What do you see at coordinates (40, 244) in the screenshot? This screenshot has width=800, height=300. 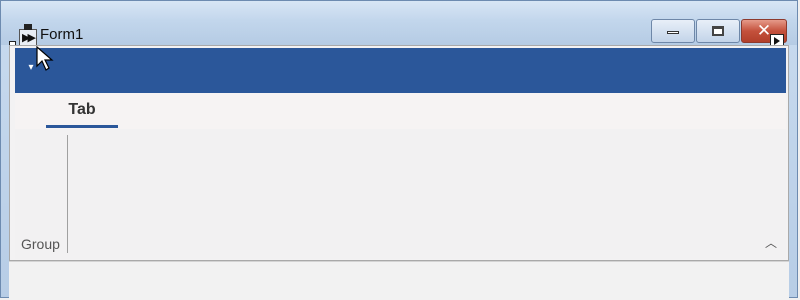 I see `group-label: Group` at bounding box center [40, 244].